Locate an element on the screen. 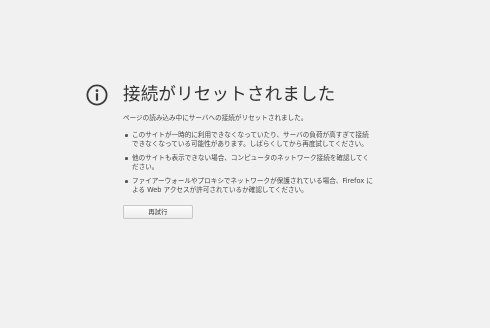 The width and height of the screenshot is (490, 328). info-icon is located at coordinates (97, 95).